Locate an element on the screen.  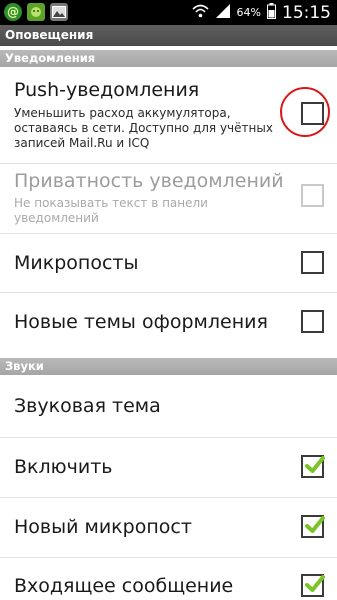
incoming-message-checkbox is located at coordinates (313, 585).